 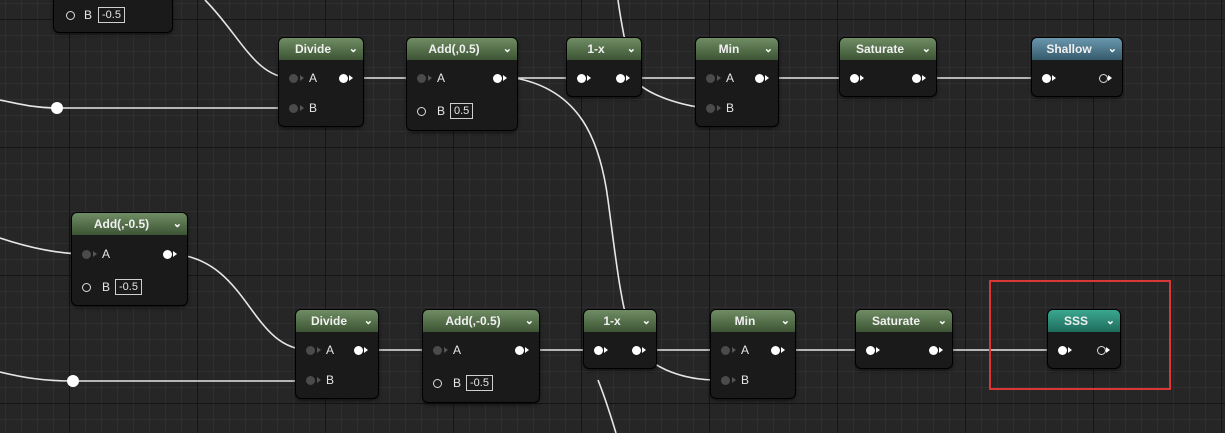 I want to click on node-title: Add(,0.5), so click(x=454, y=49).